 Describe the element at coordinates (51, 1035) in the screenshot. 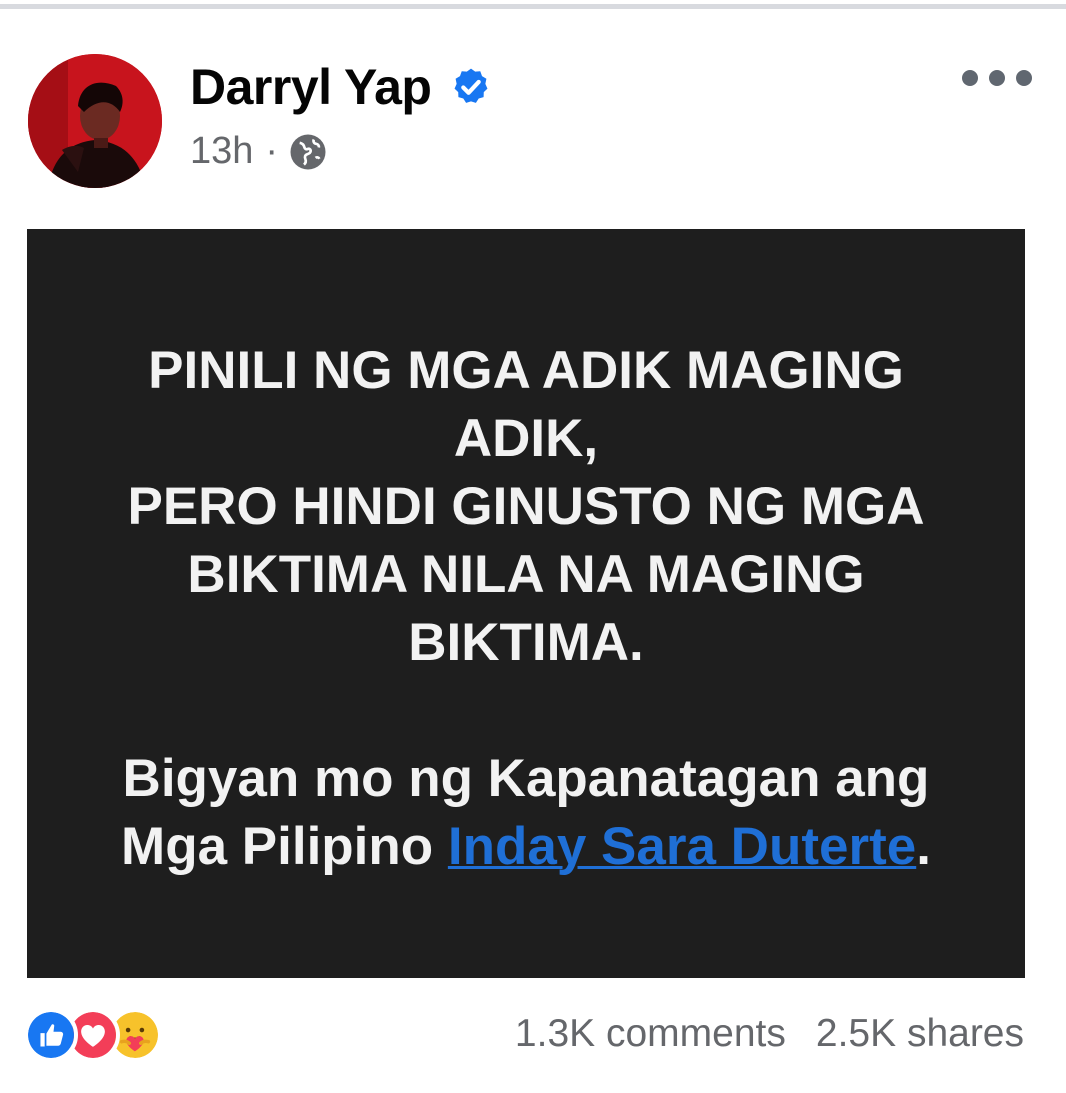

I see `like-reaction-icon` at that location.